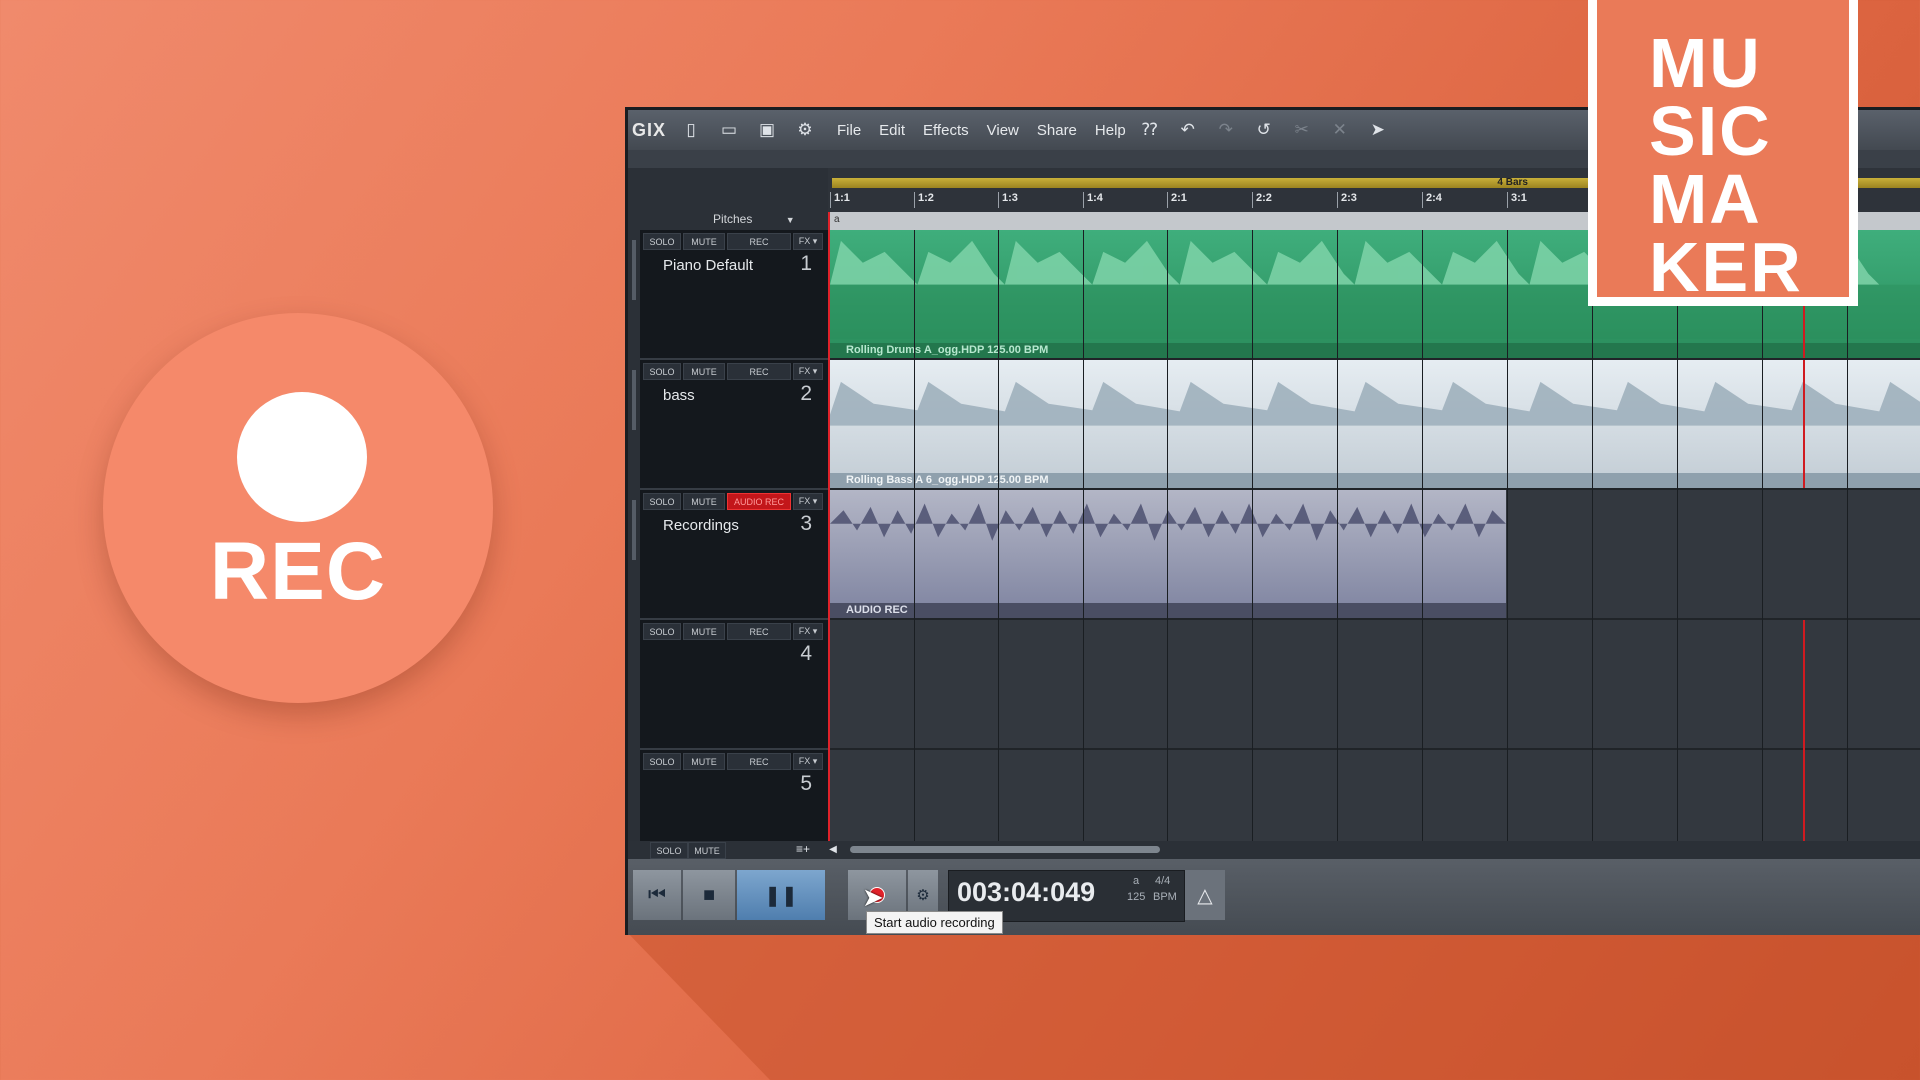 This screenshot has width=1920, height=1080. I want to click on record-tooltip: Start audio recording, so click(934, 922).